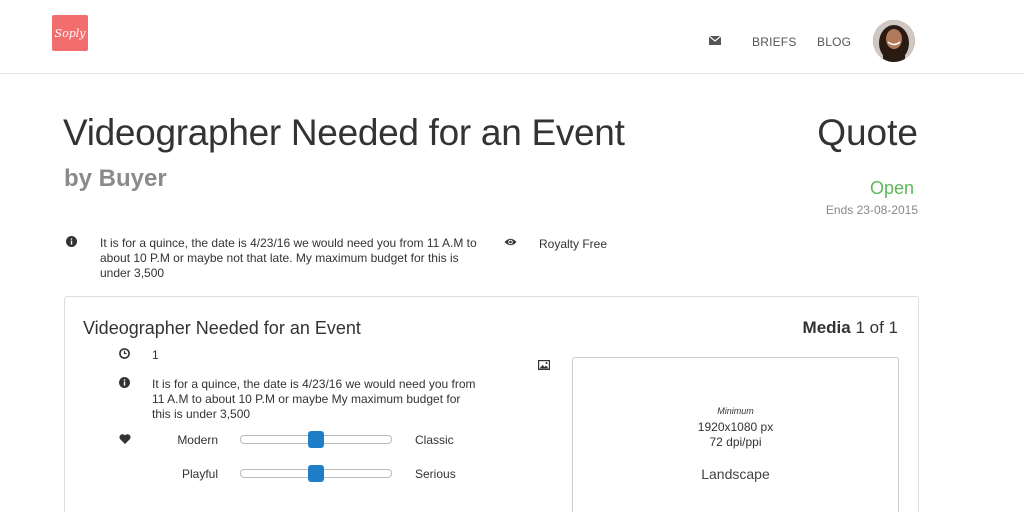  I want to click on card-title: Videographer Needed for an Event, so click(222, 328).